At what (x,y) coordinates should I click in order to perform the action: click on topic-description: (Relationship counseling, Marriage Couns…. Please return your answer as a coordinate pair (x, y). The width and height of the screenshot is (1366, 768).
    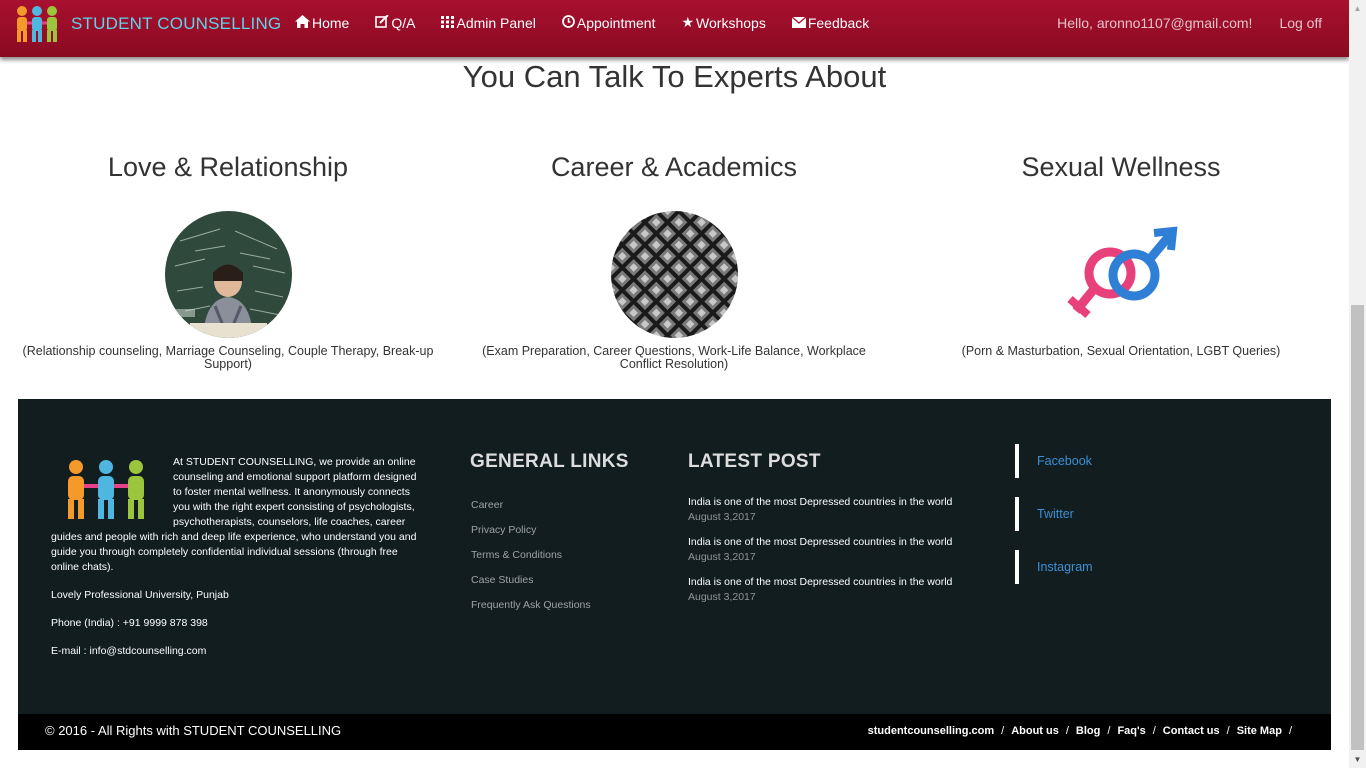
    Looking at the image, I should click on (228, 357).